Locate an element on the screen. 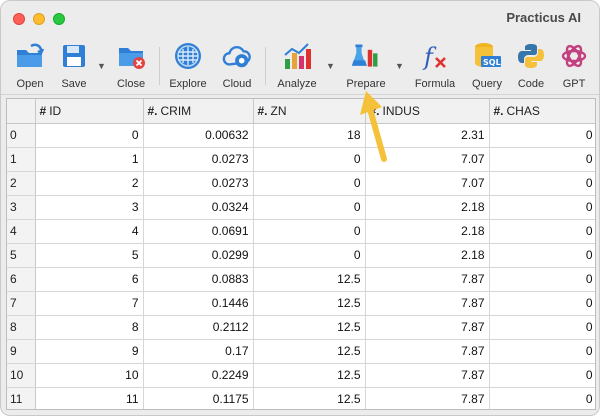 This screenshot has width=600, height=416. table-cell: 9 is located at coordinates (89, 351).